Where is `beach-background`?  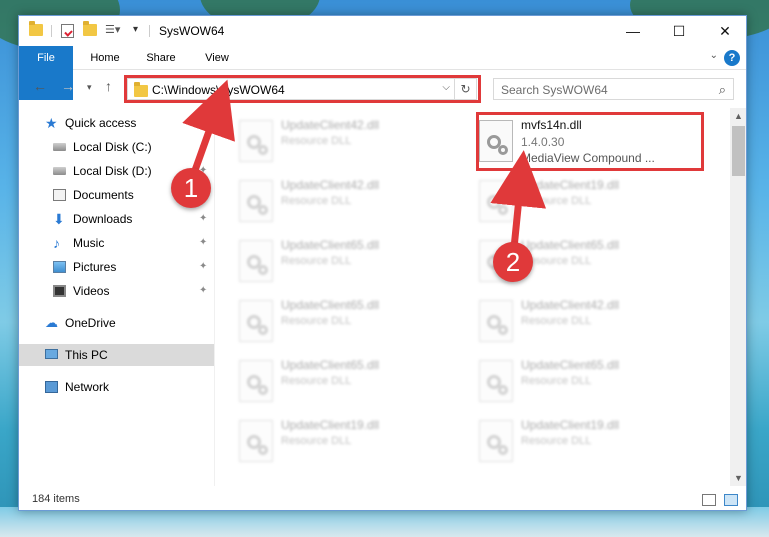 beach-background is located at coordinates (384, 522).